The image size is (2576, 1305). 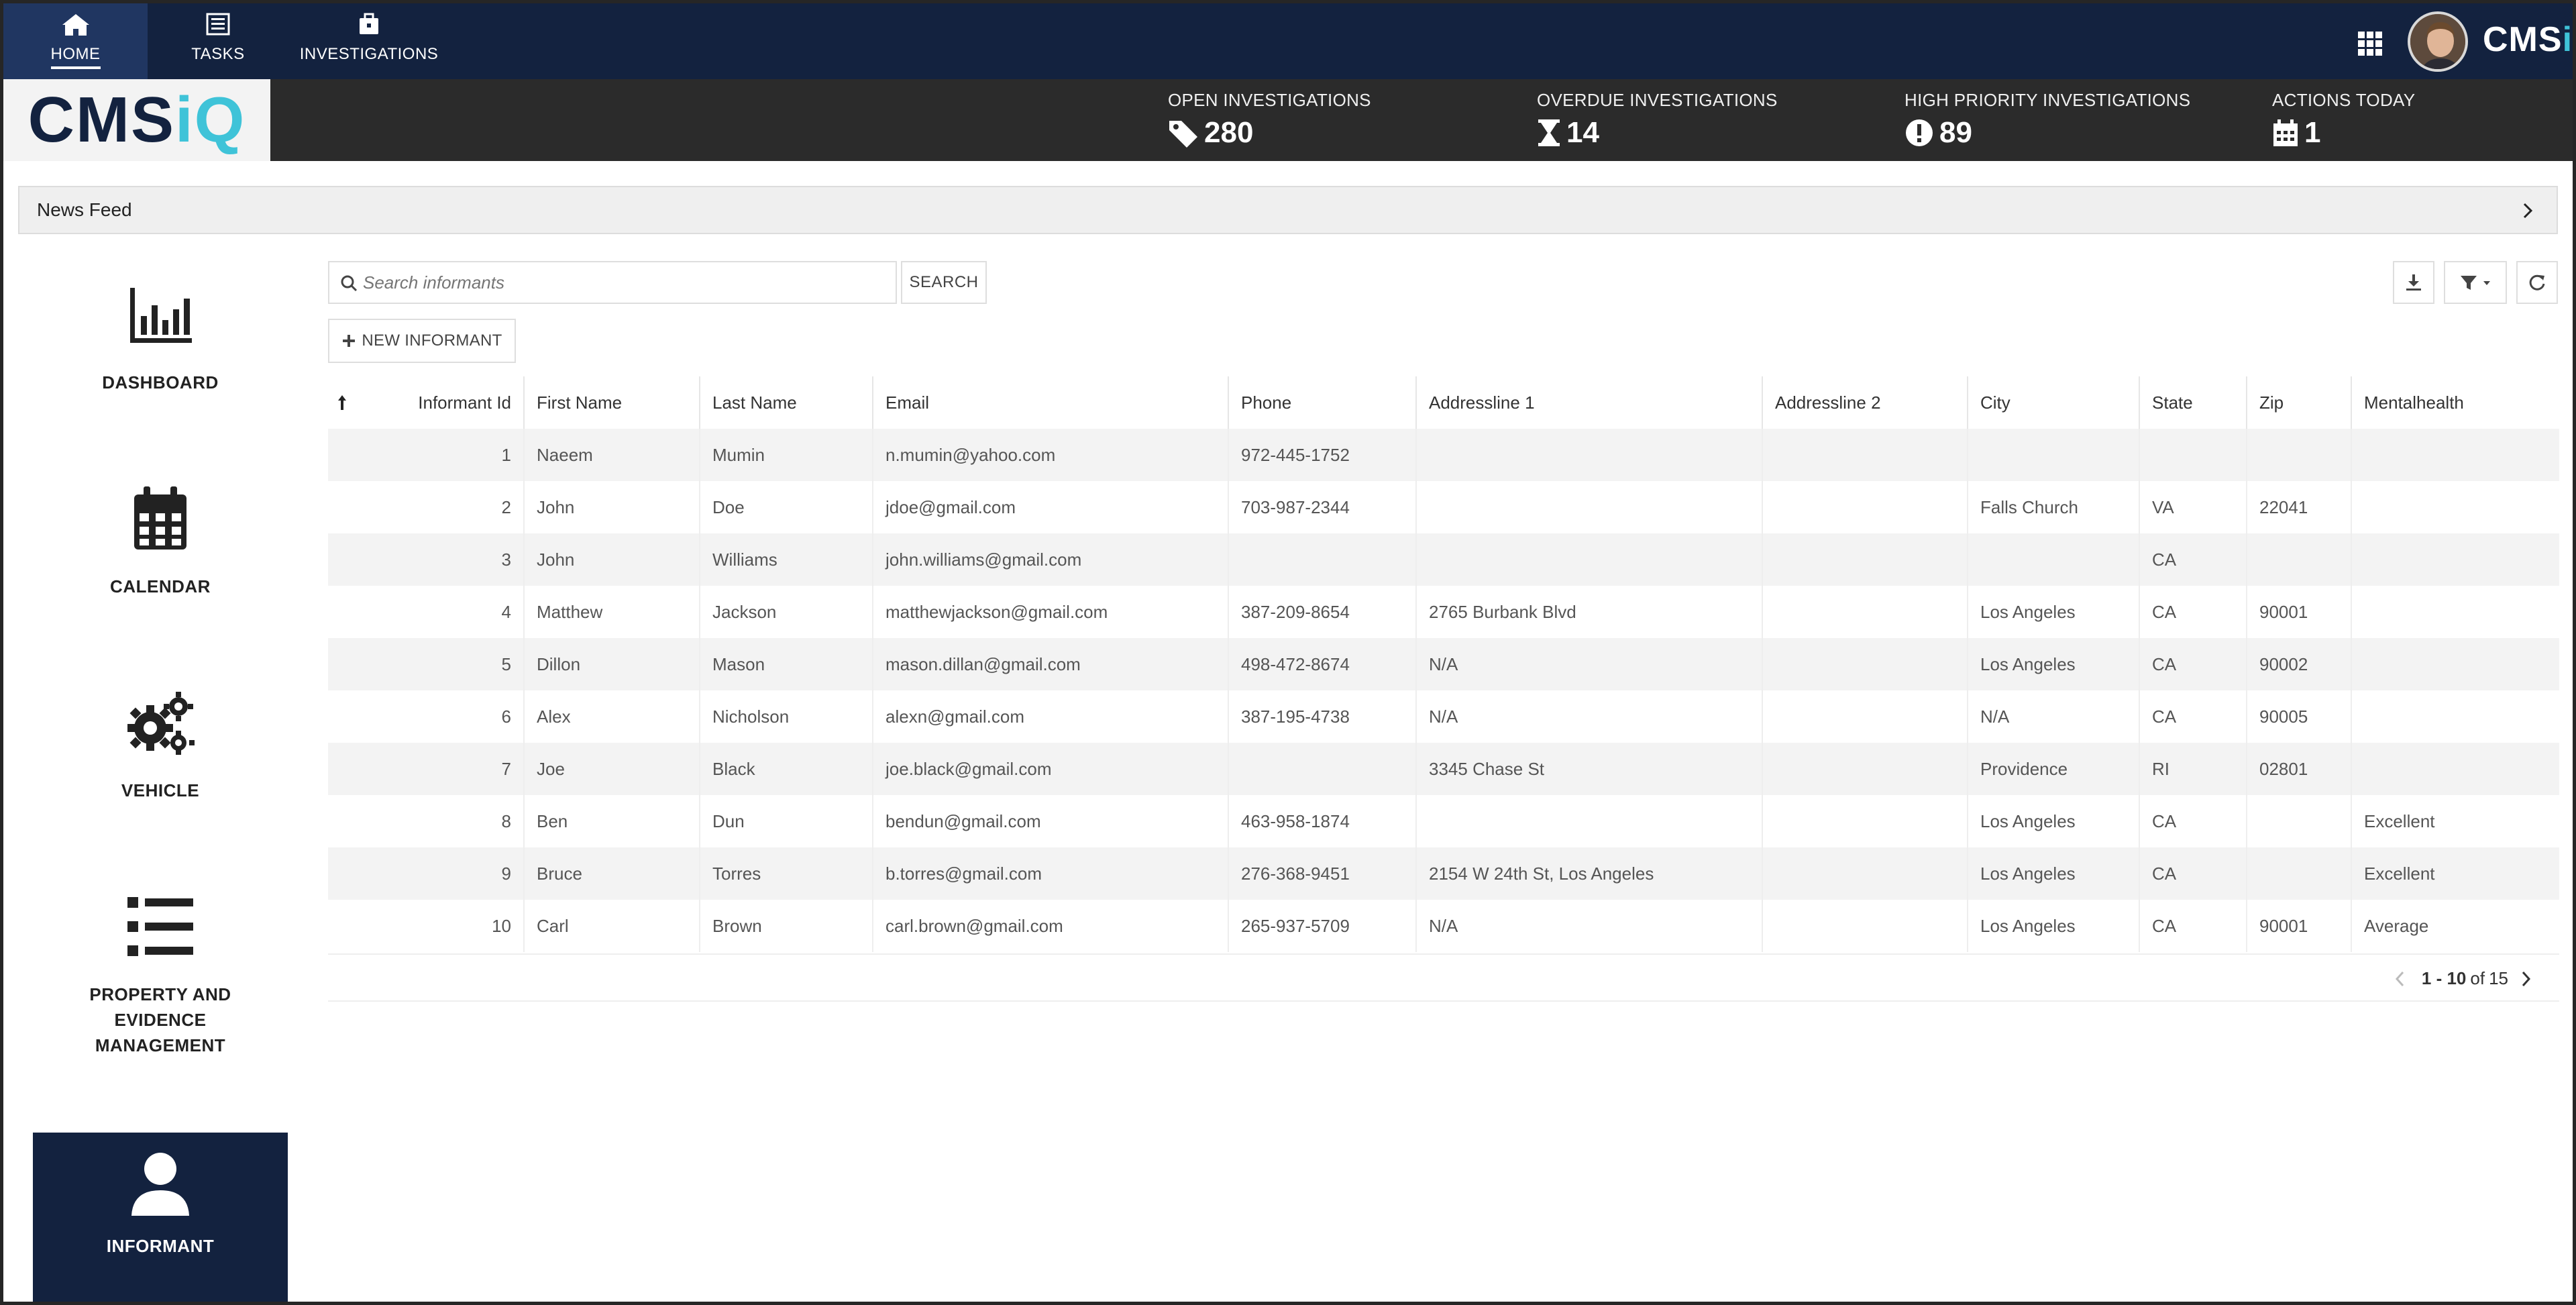 What do you see at coordinates (426, 821) in the screenshot?
I see `cell-informant-id: 8` at bounding box center [426, 821].